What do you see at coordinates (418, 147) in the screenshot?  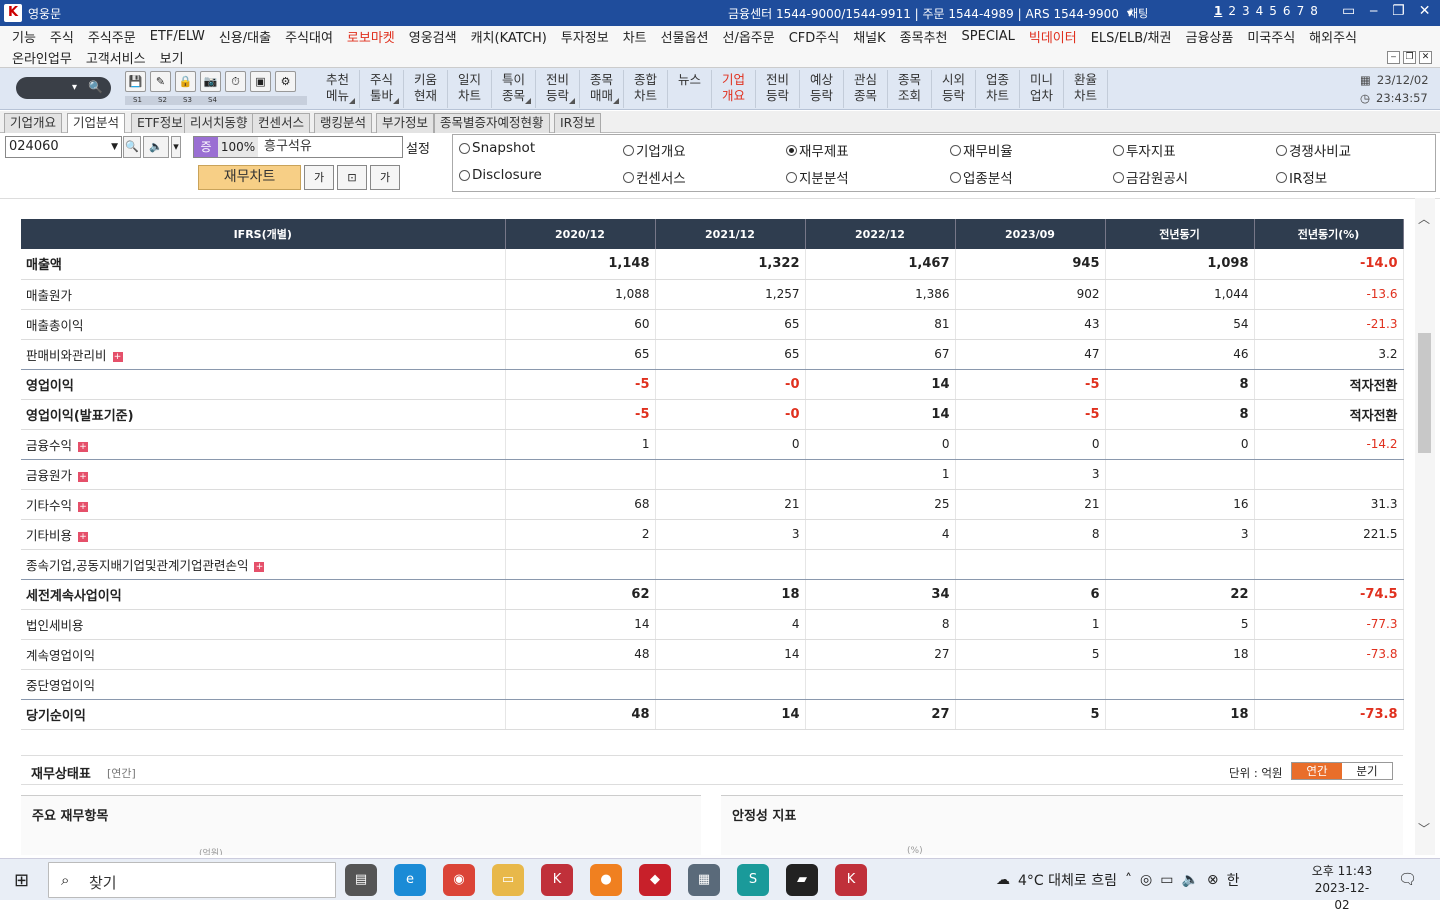 I see `setting-button: 설정` at bounding box center [418, 147].